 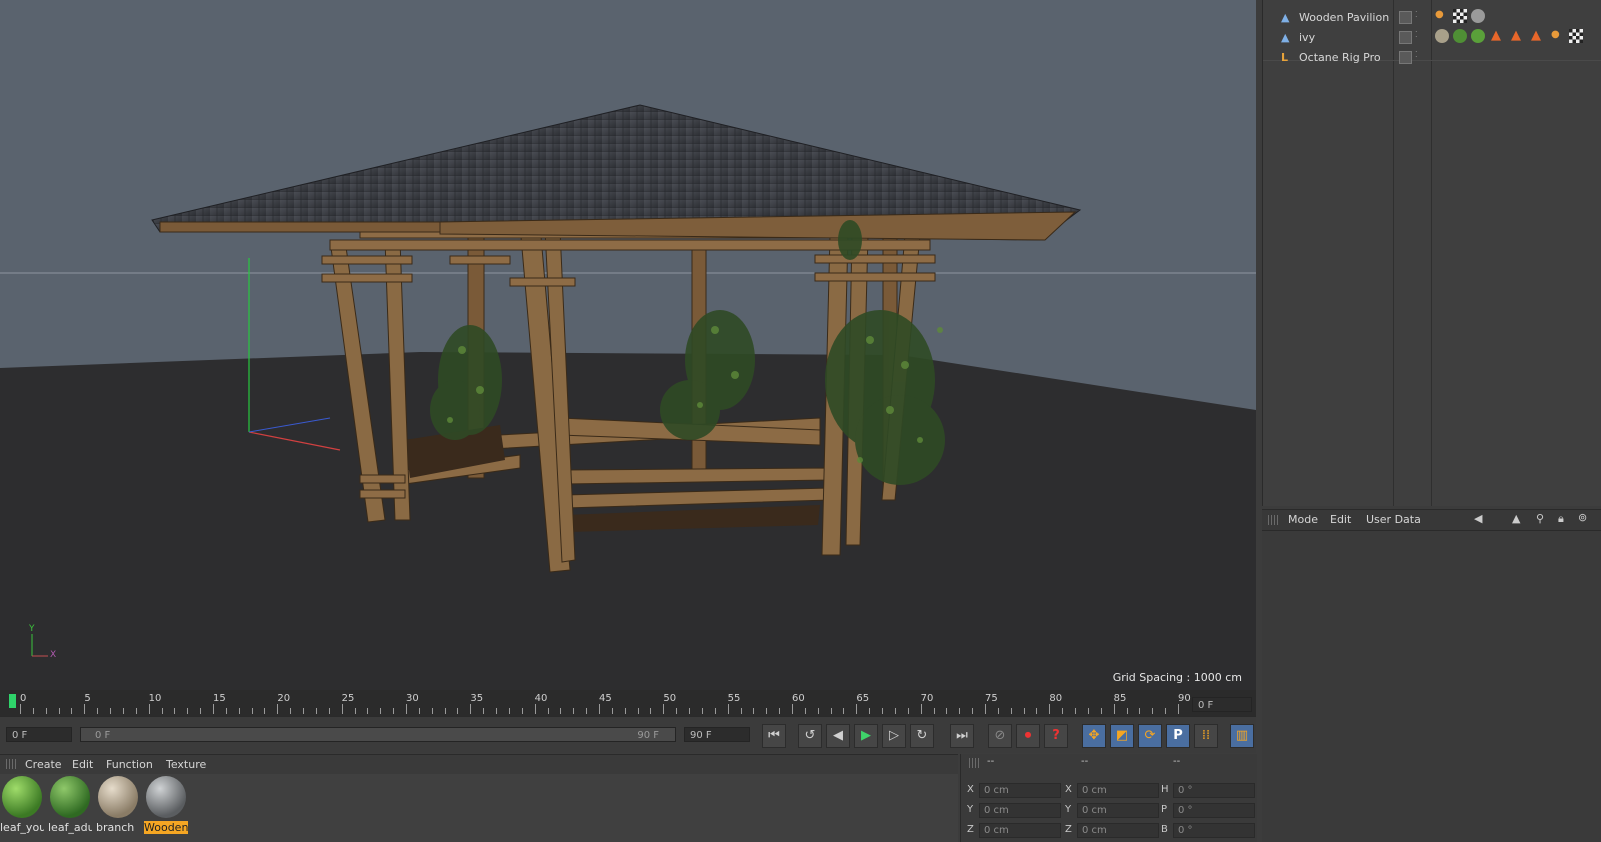 I want to click on rot-p-field: 0 °, so click(x=1214, y=810).